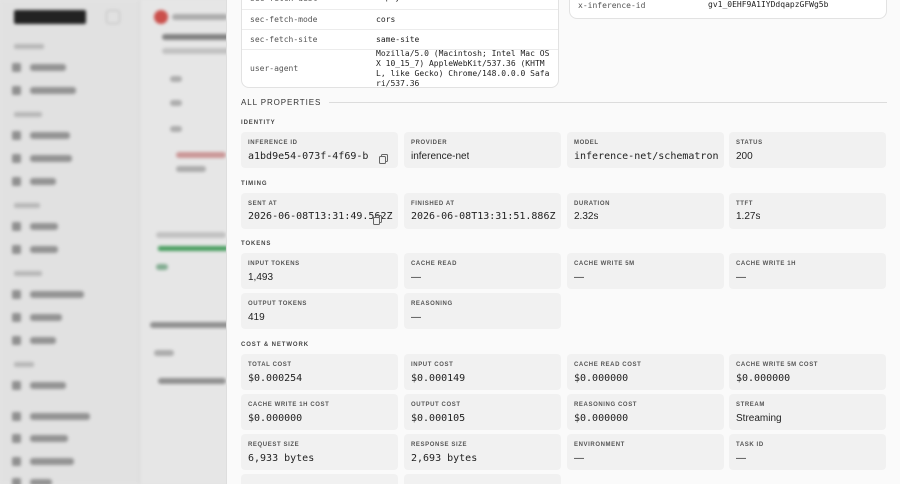 This screenshot has width=900, height=484. Describe the element at coordinates (436, 405) in the screenshot. I see `property-label: OUTPUT COST` at that location.